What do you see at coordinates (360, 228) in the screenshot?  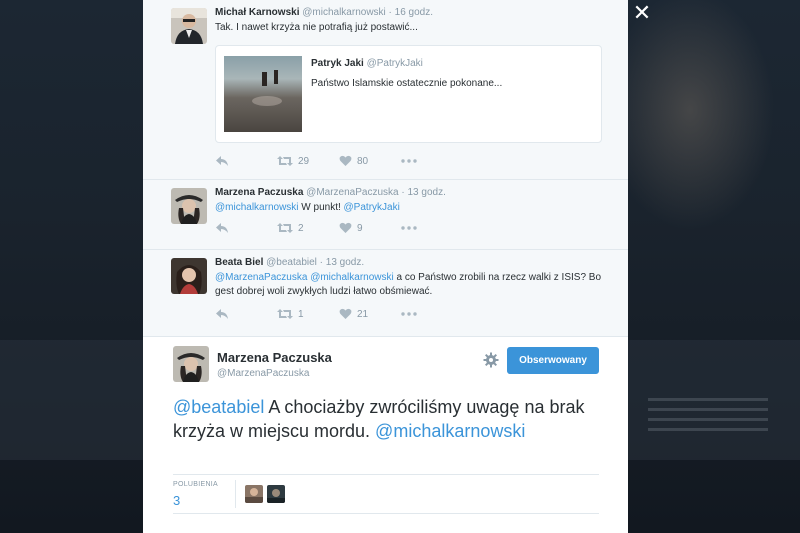 I see `like-count: 9` at bounding box center [360, 228].